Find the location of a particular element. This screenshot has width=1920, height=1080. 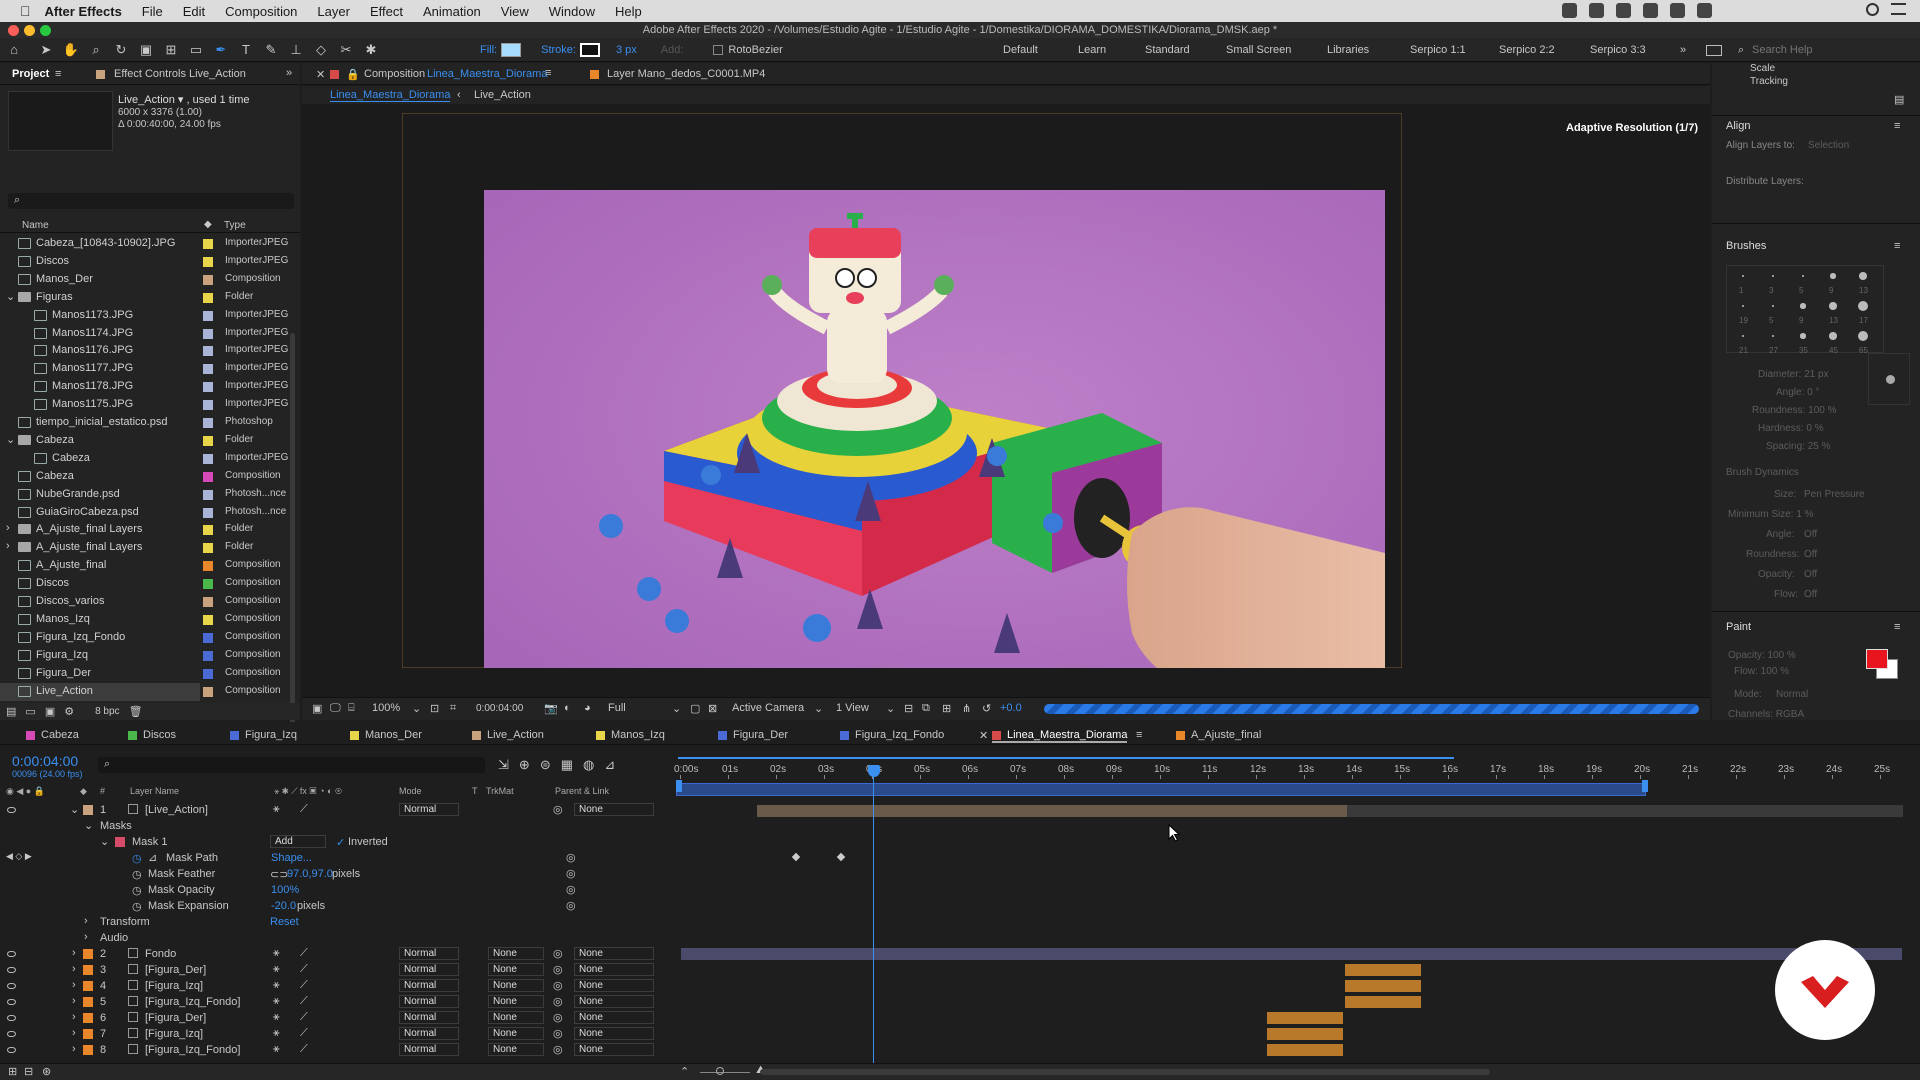

project-scrollbar is located at coordinates (292, 543).